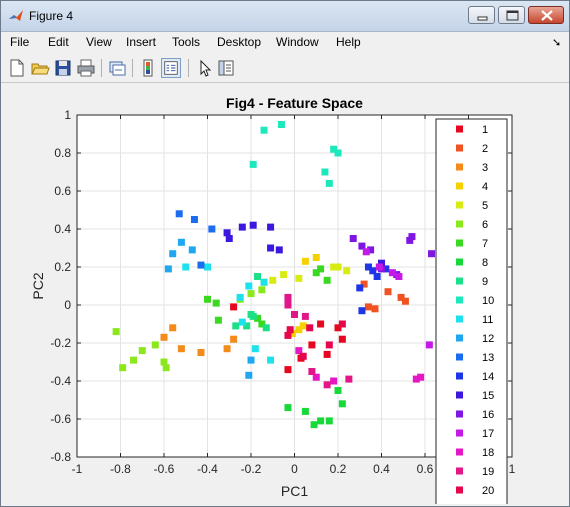 This screenshot has width=570, height=507. What do you see at coordinates (171, 68) in the screenshot?
I see `insert-legend-icon` at bounding box center [171, 68].